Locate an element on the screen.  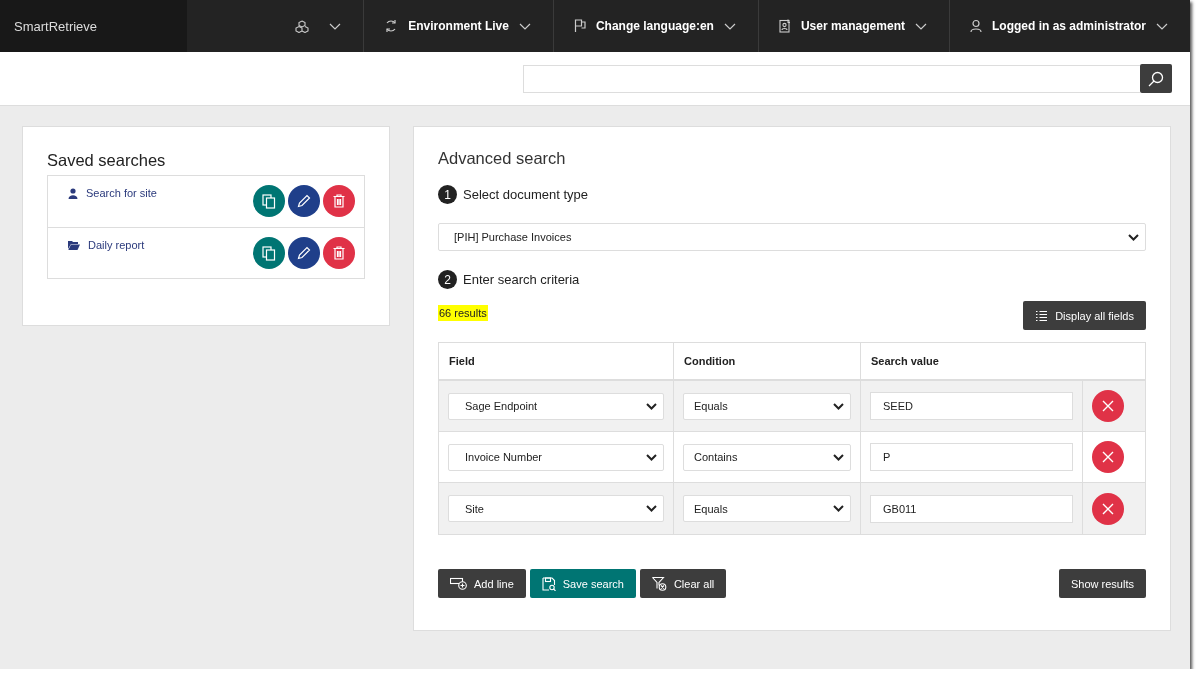
search-value-field: SEED is located at coordinates (971, 406).